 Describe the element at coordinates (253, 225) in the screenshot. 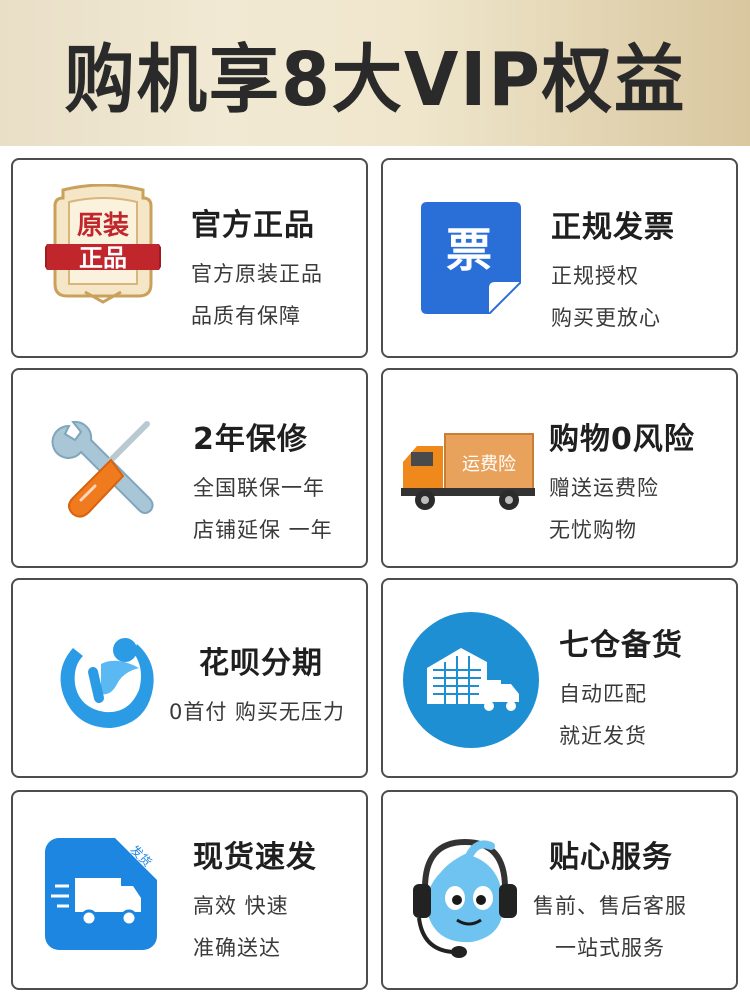

I see `card-title: 官方正品` at that location.